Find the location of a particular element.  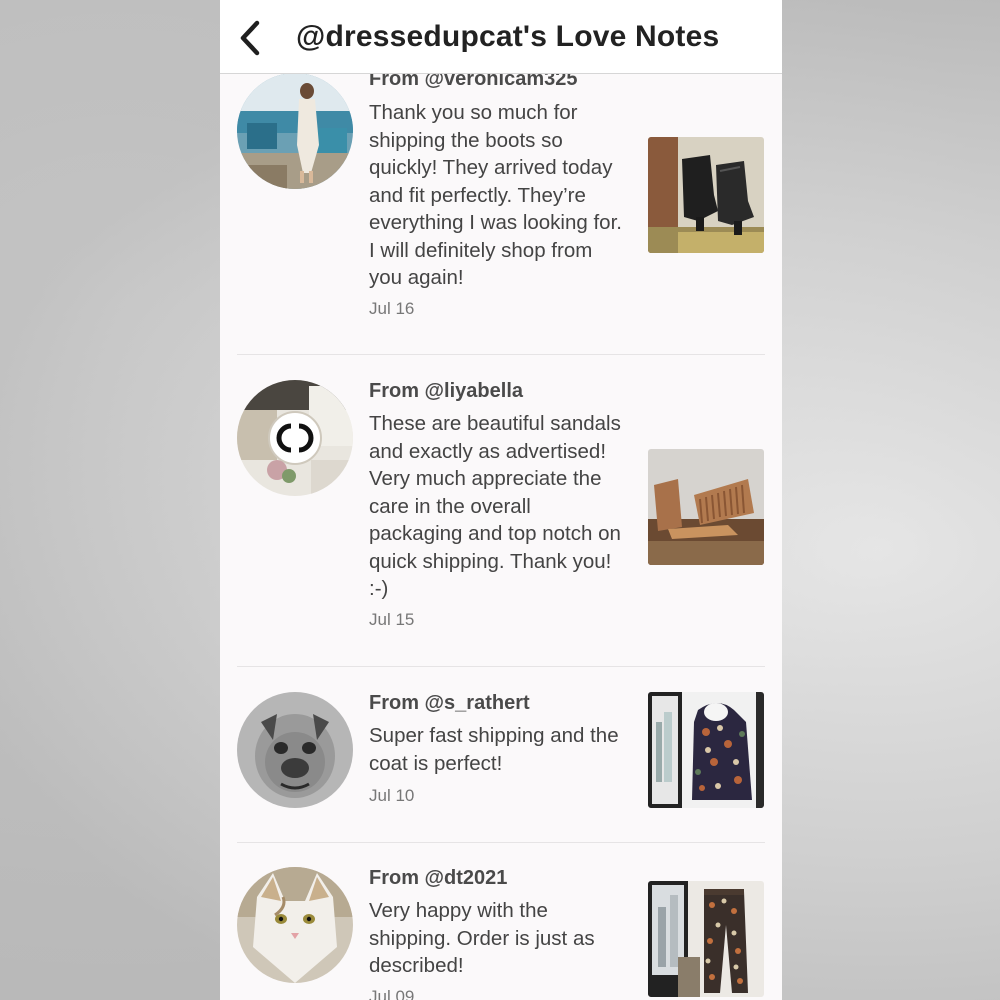

note-date: Jul 09 is located at coordinates (392, 993).